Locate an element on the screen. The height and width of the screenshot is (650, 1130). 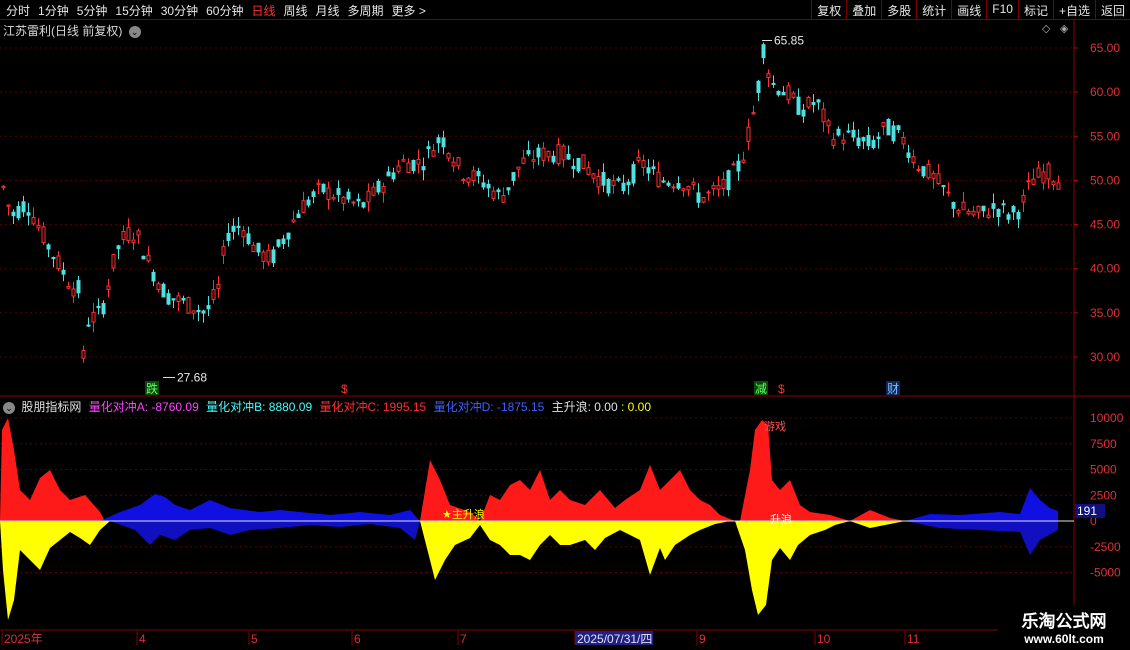
diamond-icon: ◇ is located at coordinates (1046, 28).